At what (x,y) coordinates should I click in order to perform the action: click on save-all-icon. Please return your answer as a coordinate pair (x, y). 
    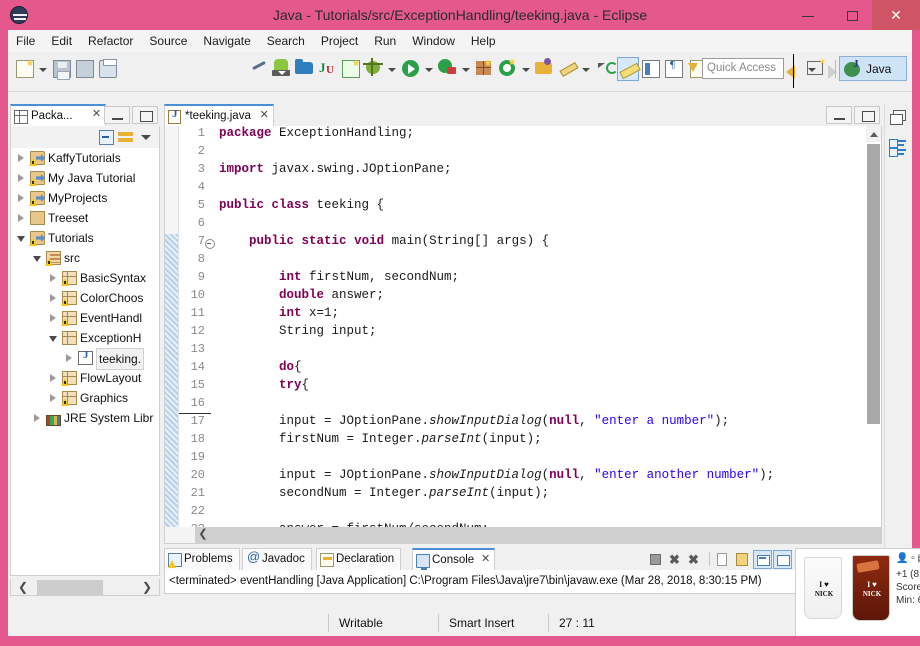
    Looking at the image, I should click on (85, 69).